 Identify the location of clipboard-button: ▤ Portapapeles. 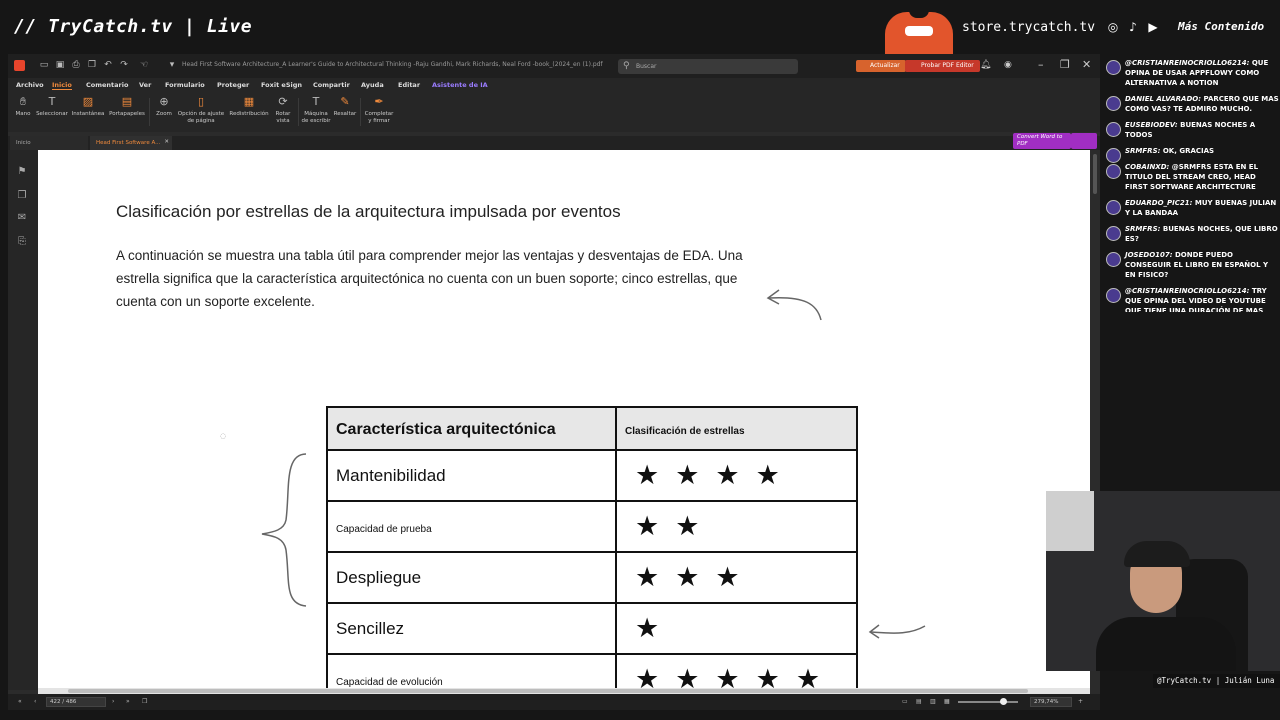
(127, 106).